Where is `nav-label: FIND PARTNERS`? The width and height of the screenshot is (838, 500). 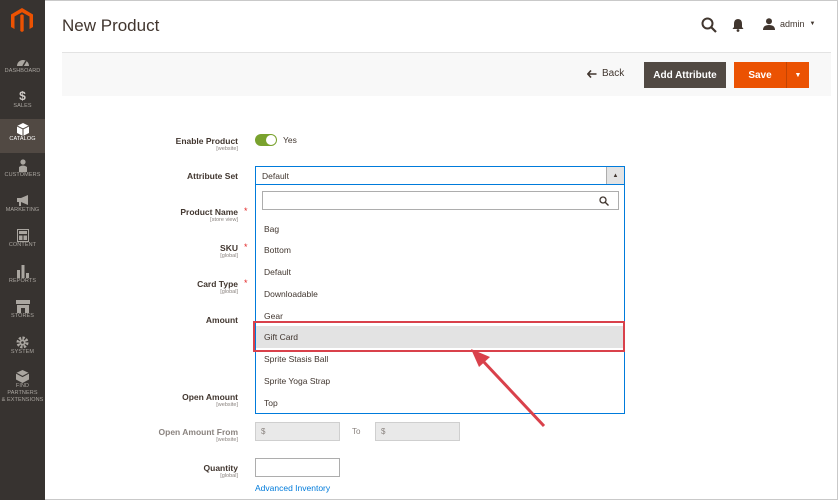 nav-label: FIND PARTNERS is located at coordinates (22, 389).